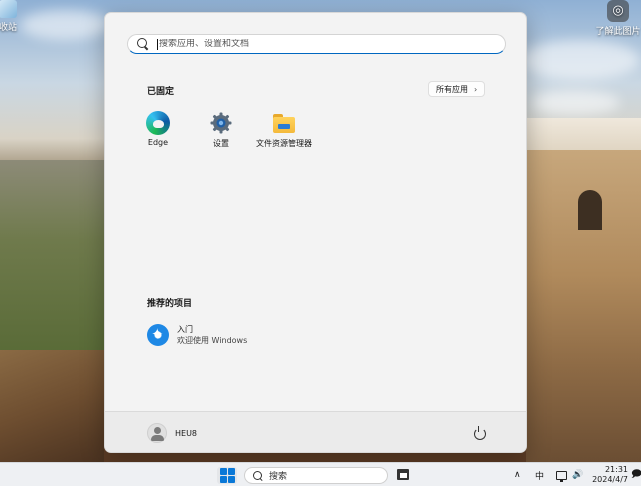 The width and height of the screenshot is (641, 486). Describe the element at coordinates (479, 433) in the screenshot. I see `power-icon` at that location.